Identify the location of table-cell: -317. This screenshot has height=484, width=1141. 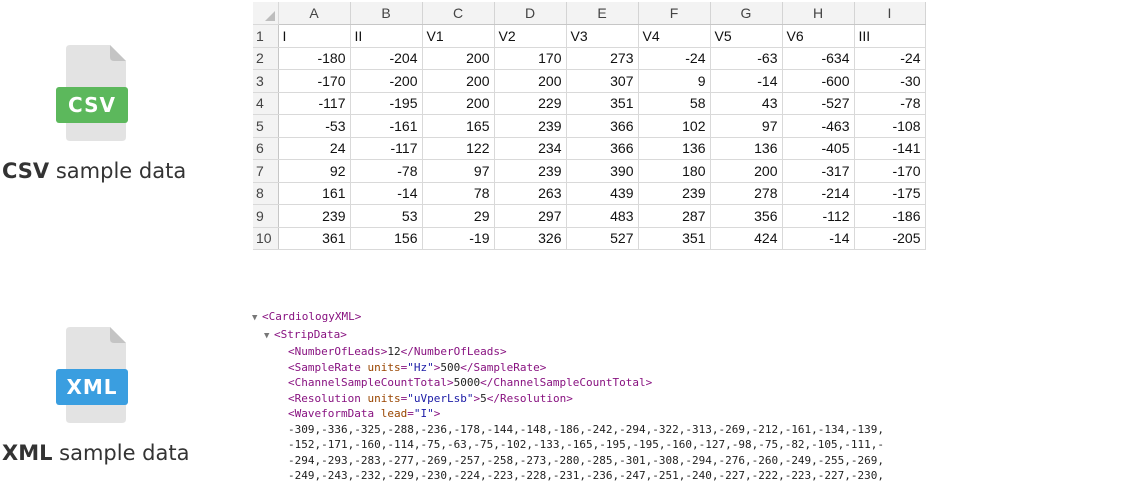
(818, 171).